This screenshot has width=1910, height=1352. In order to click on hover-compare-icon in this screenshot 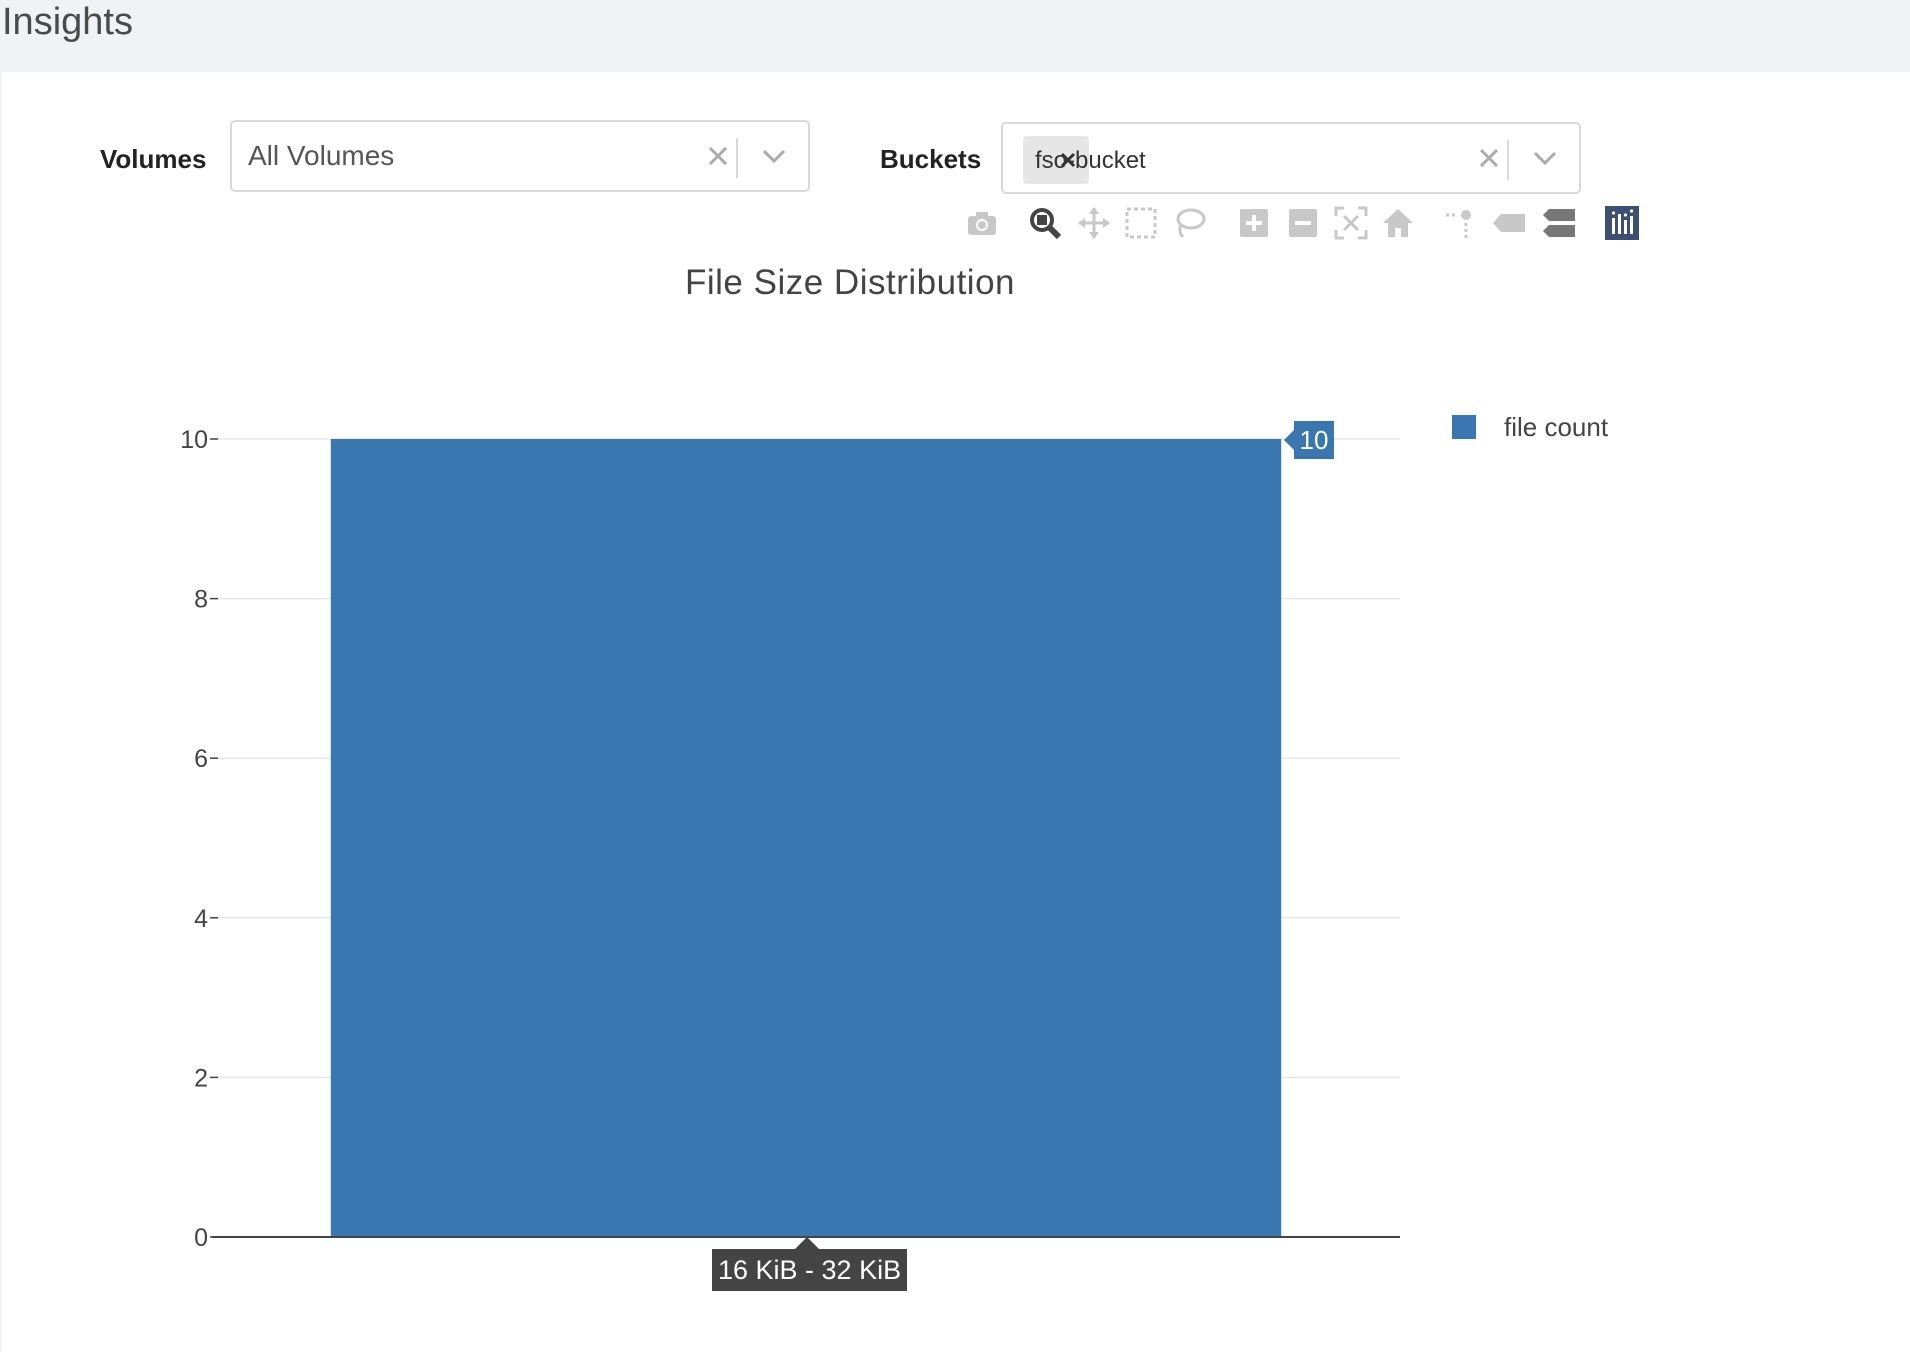, I will do `click(1559, 223)`.